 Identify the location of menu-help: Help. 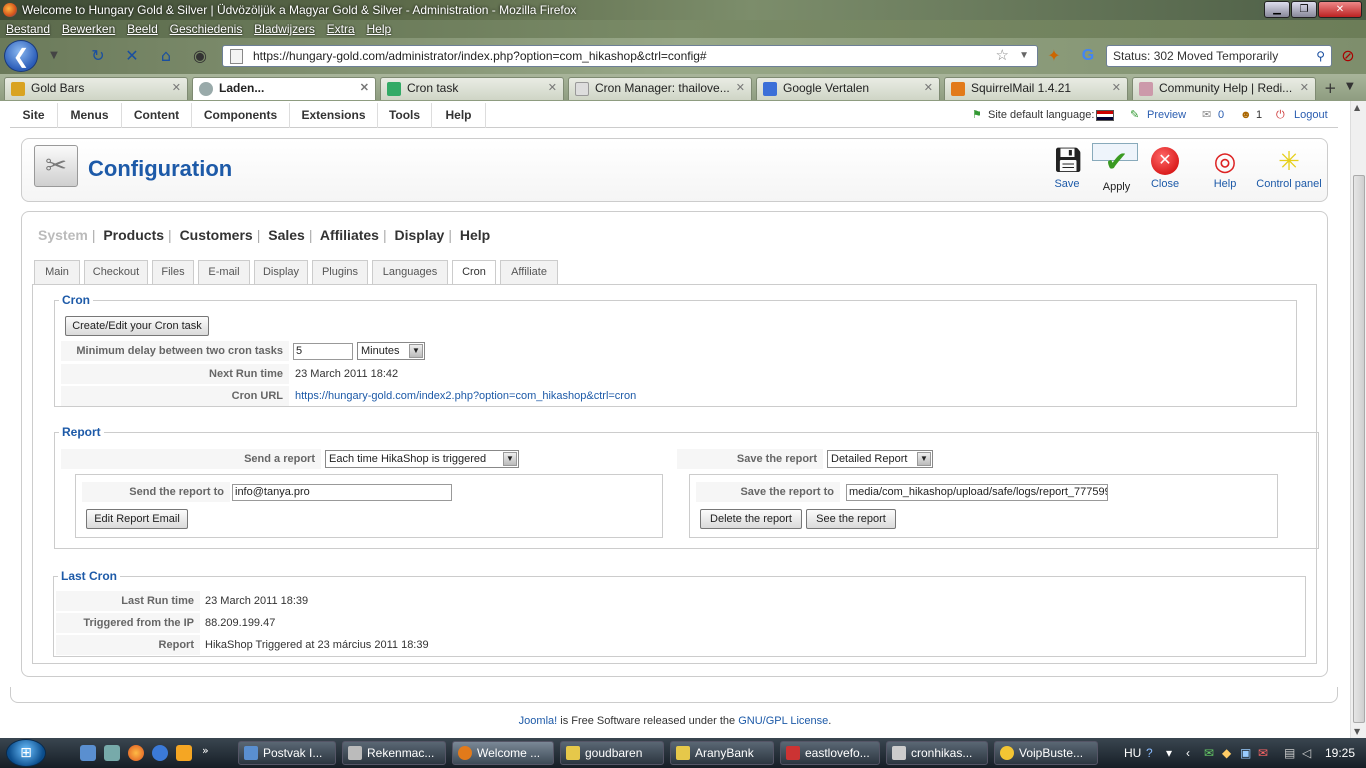
(379, 29).